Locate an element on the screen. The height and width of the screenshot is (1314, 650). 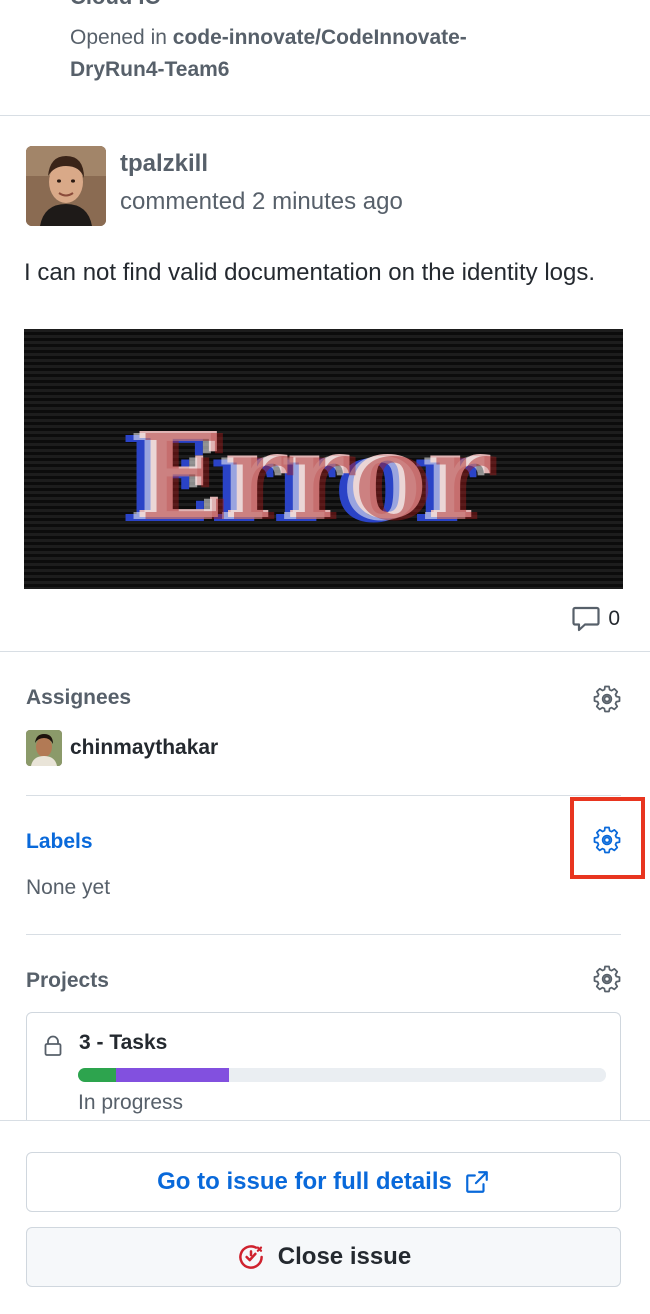
go-to-issue-button: Go to issue for full details is located at coordinates (323, 1182).